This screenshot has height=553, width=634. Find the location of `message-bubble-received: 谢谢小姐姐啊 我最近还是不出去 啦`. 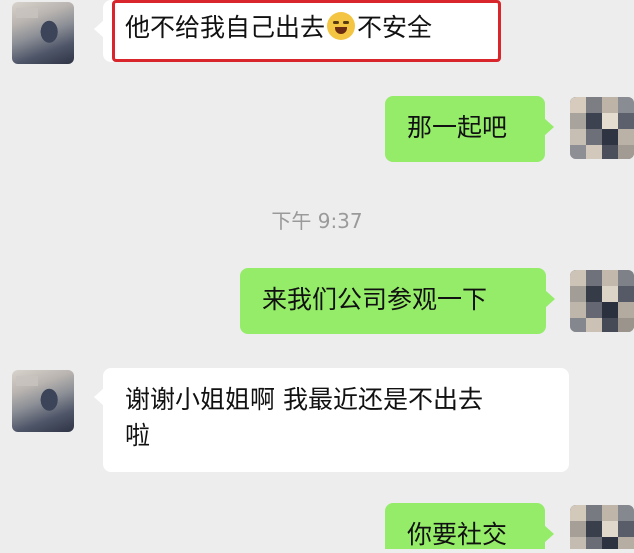

message-bubble-received: 谢谢小姐姐啊 我最近还是不出去 啦 is located at coordinates (331, 420).